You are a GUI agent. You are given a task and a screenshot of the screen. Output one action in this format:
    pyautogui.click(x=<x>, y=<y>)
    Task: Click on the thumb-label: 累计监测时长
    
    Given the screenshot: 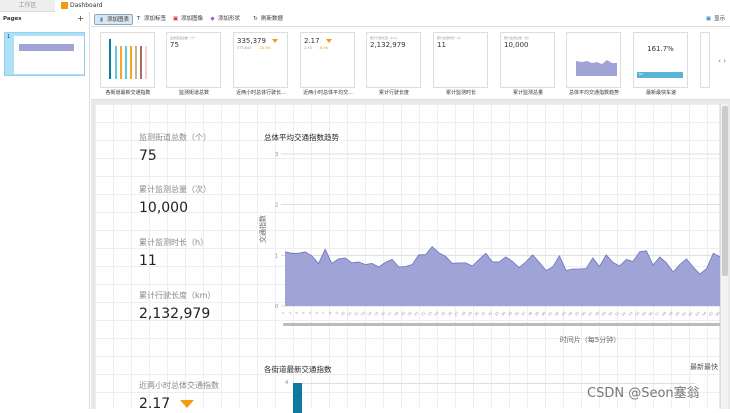 What is the action you would take?
    pyautogui.click(x=461, y=92)
    